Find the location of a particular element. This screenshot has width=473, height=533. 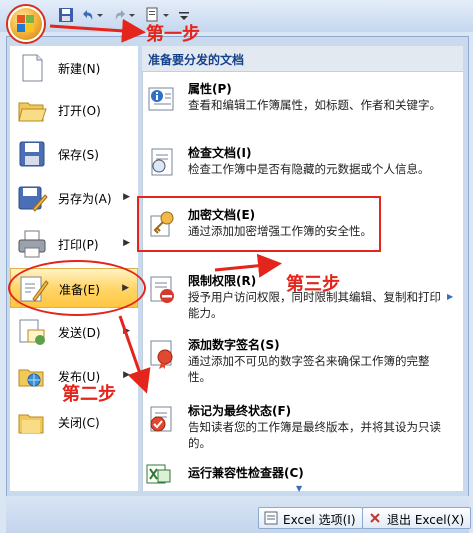

submenu-item-properties: 属性(P) 查看和编辑工作簿属性，如标题、作者和关键字。 is located at coordinates (302, 109).